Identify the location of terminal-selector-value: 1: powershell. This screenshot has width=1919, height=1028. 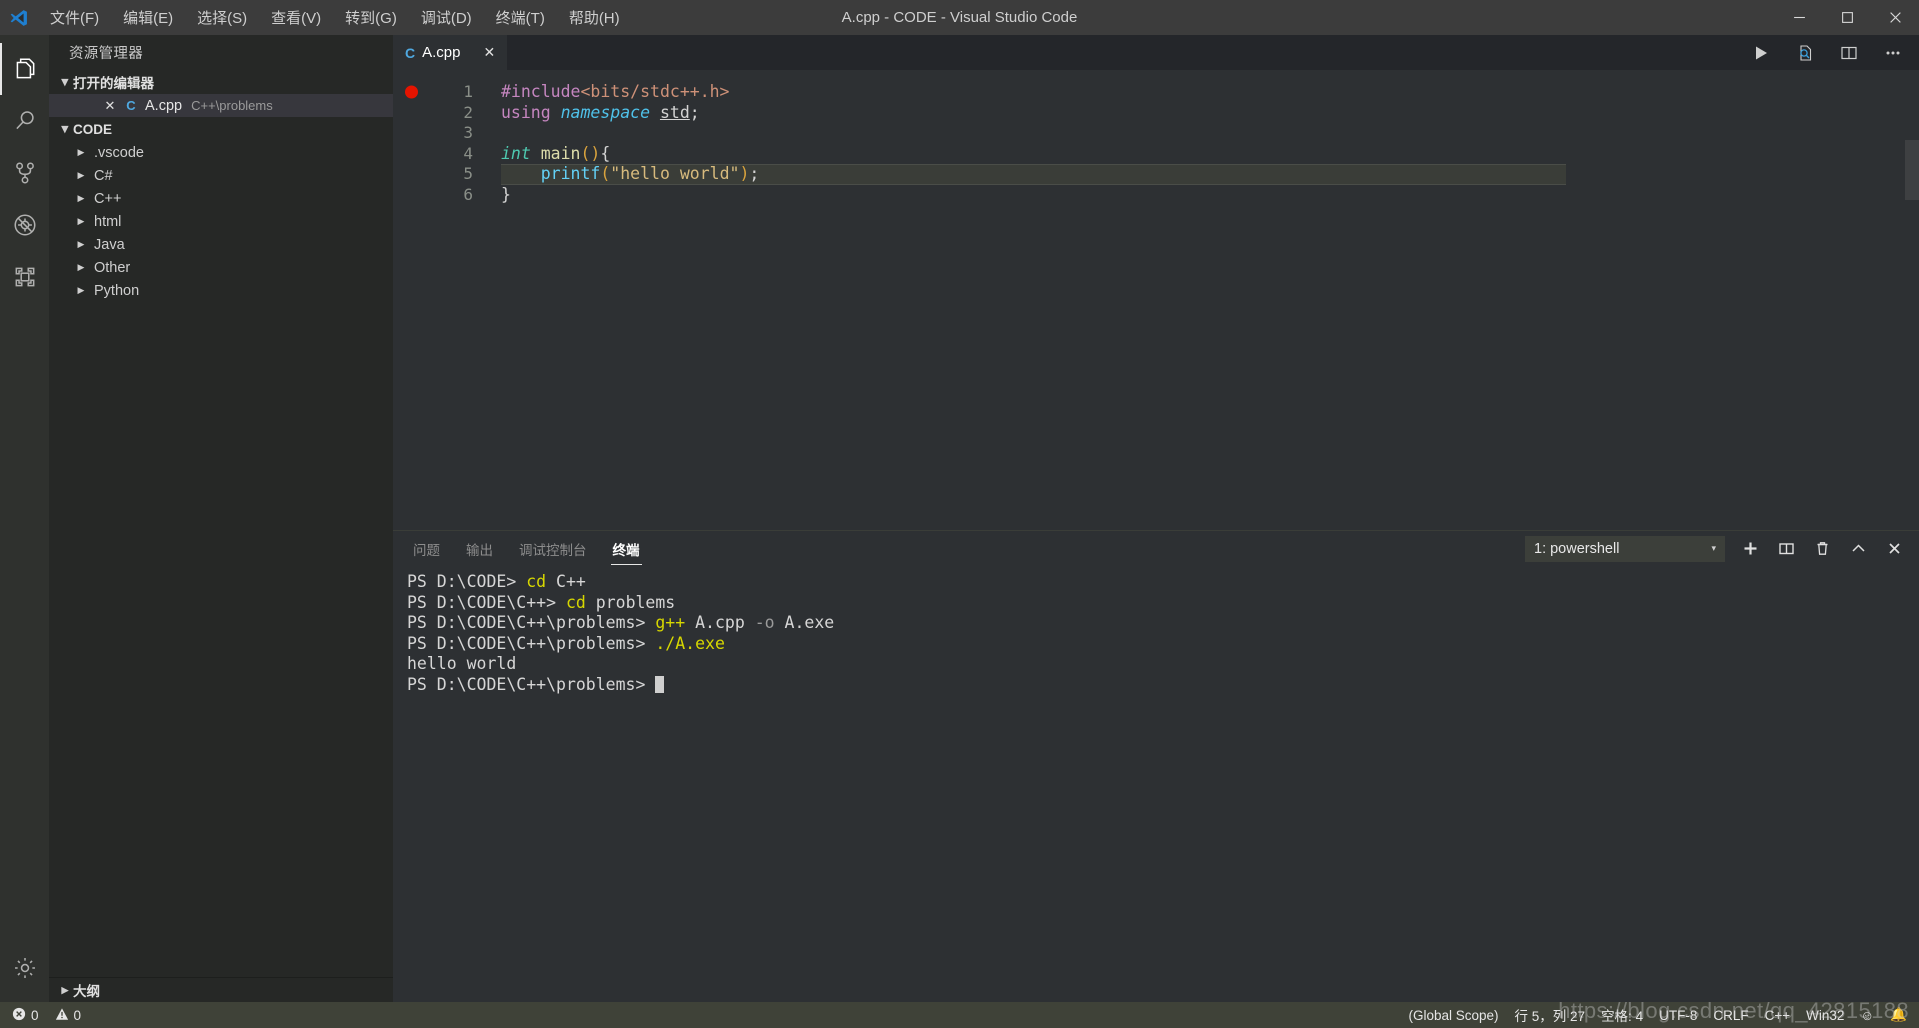
(1577, 548).